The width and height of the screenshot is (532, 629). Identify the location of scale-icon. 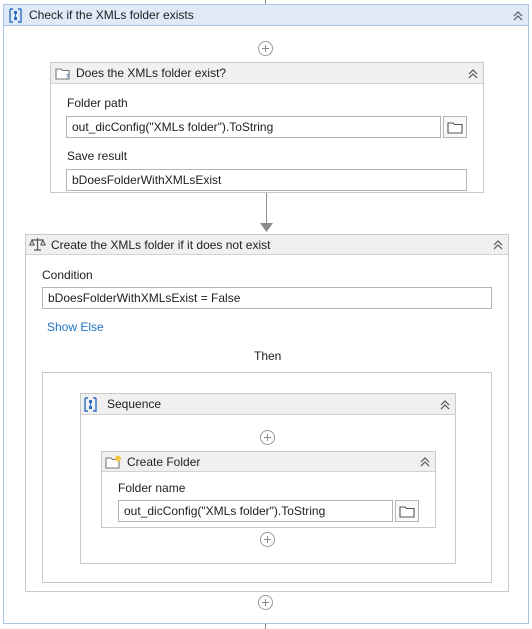
(37, 246).